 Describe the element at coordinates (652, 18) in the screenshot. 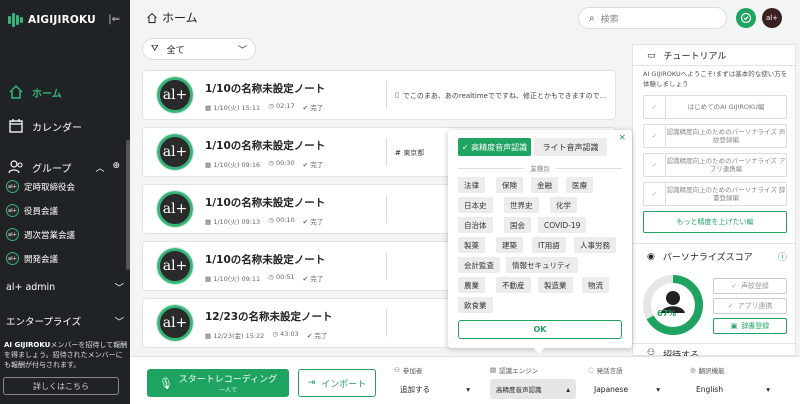

I see `search-input: ⌕ 検索` at that location.